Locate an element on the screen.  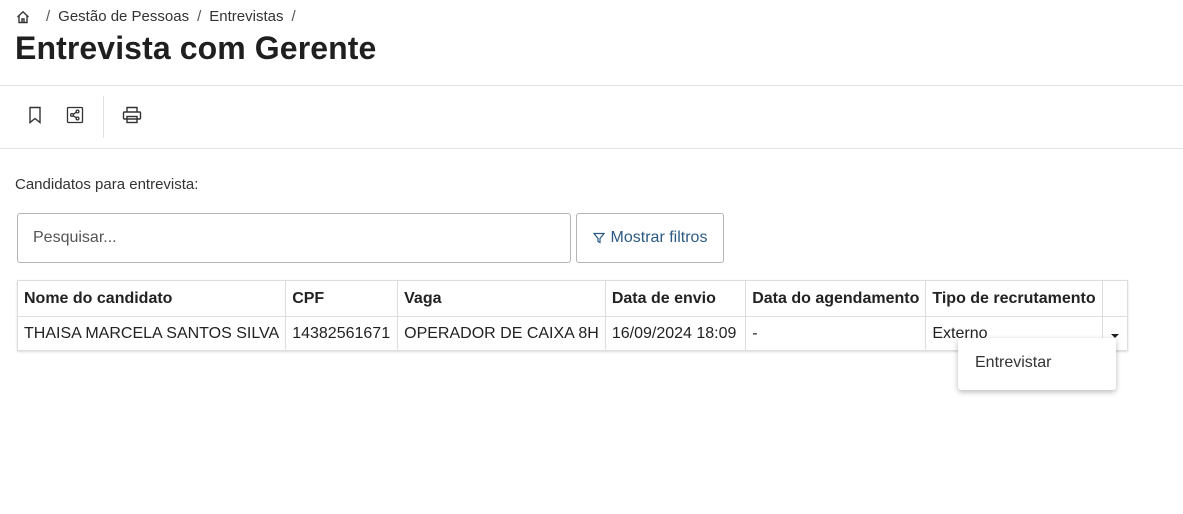
show-filters-button: Mostrar filtros is located at coordinates (650, 238).